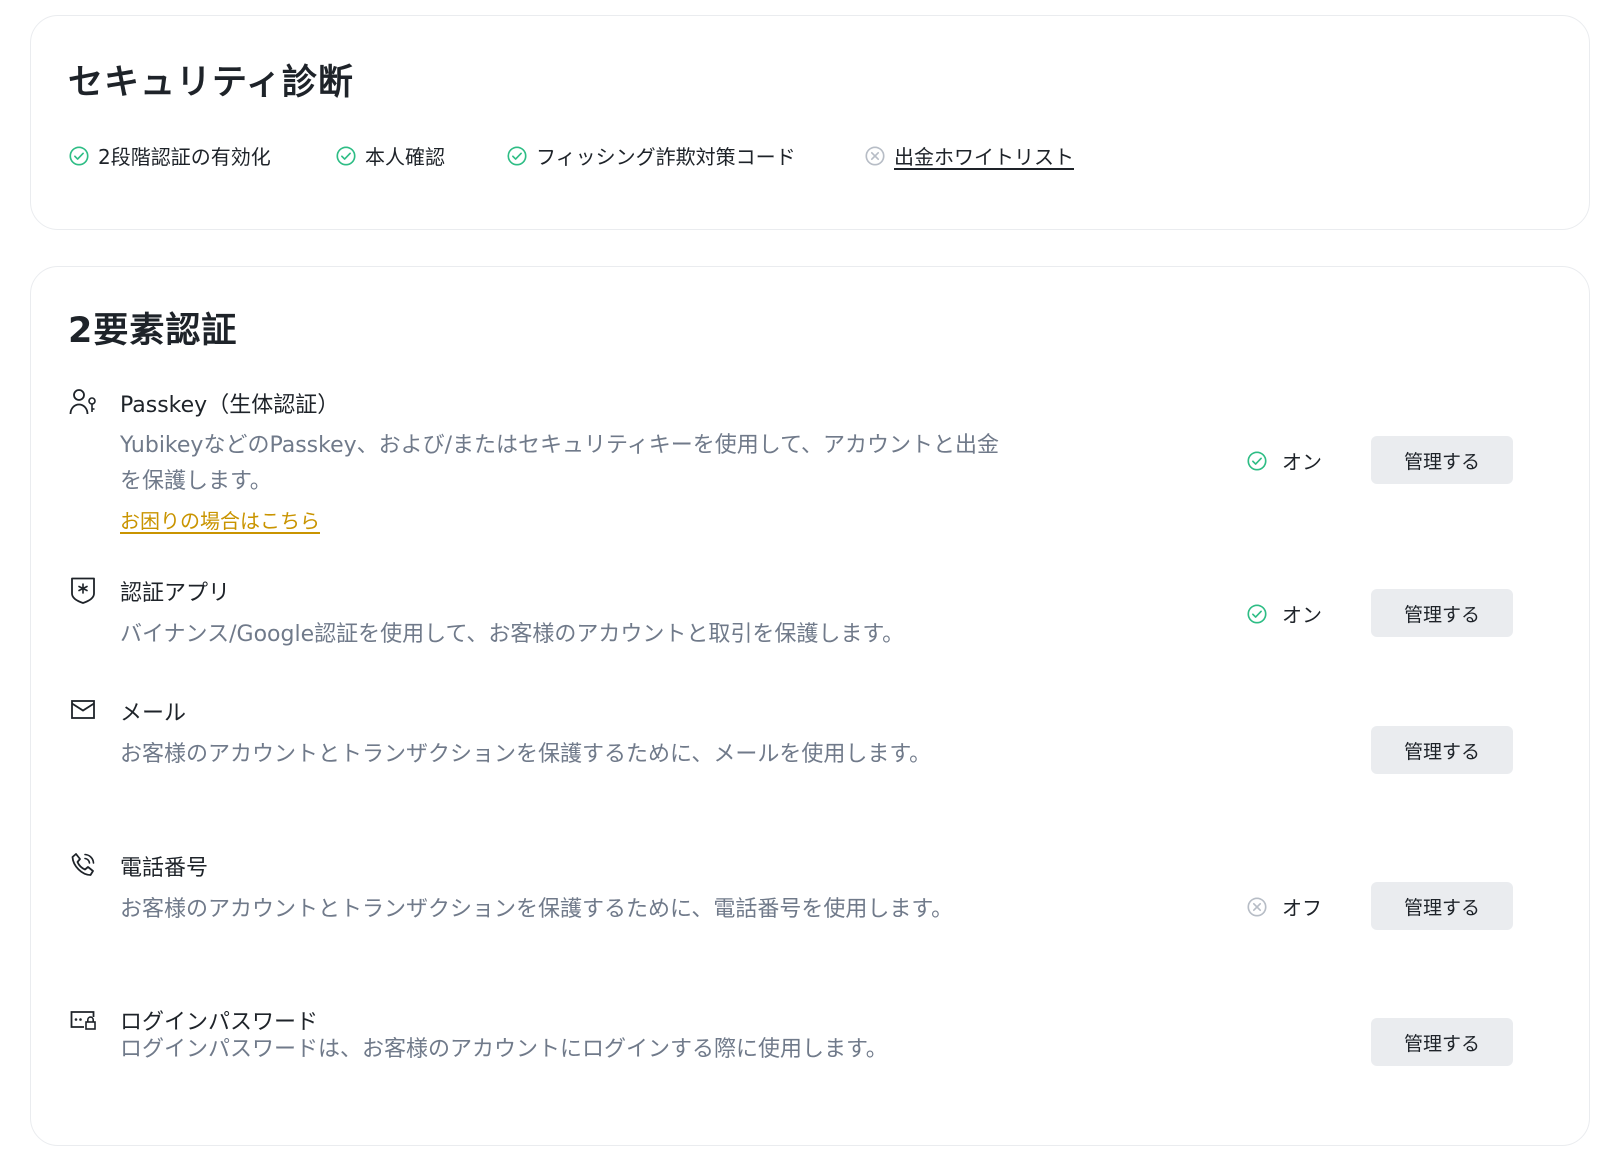 This screenshot has width=1600, height=1159. I want to click on withdrawal-whitelist-link: 出金ホワイトリスト, so click(984, 155).